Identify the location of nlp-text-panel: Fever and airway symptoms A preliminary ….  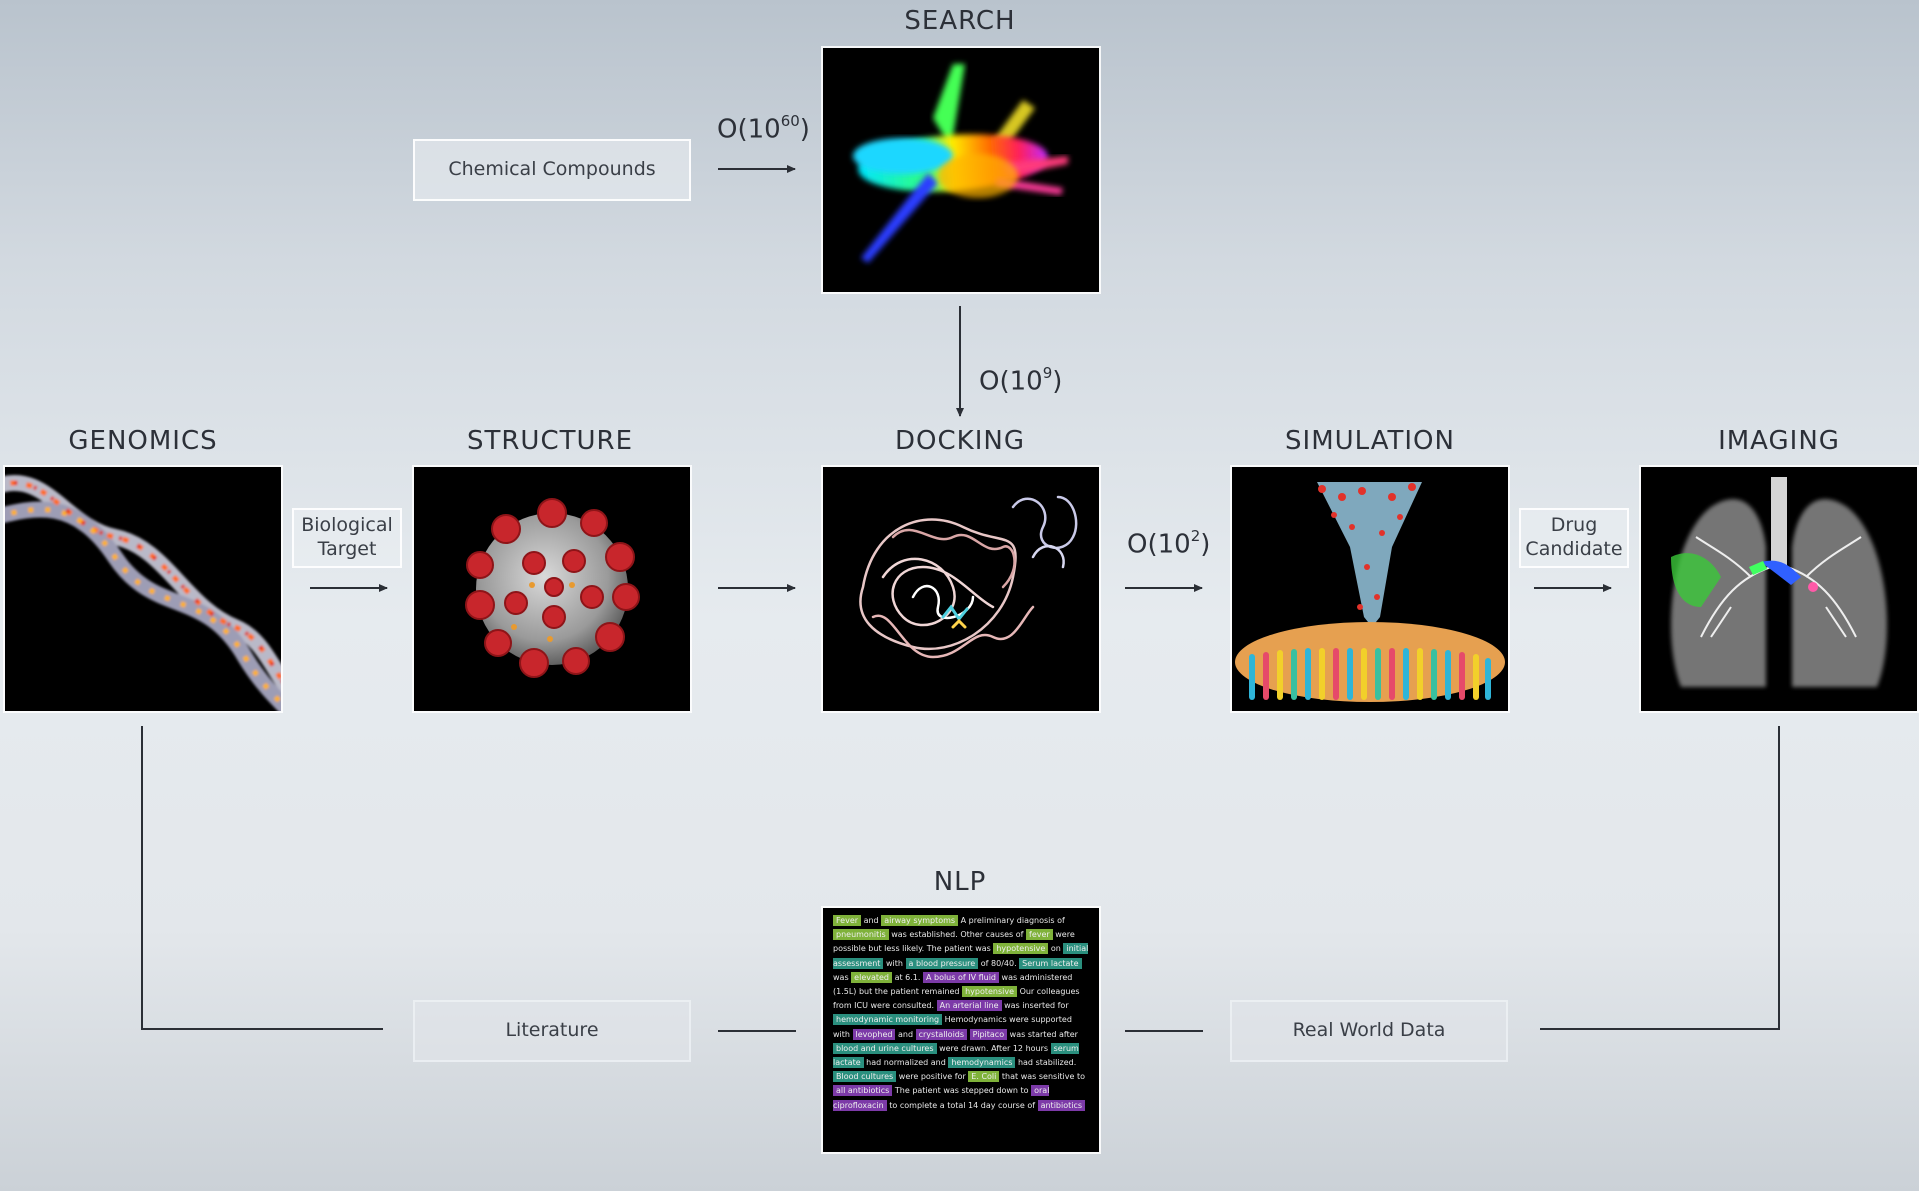
(961, 1030).